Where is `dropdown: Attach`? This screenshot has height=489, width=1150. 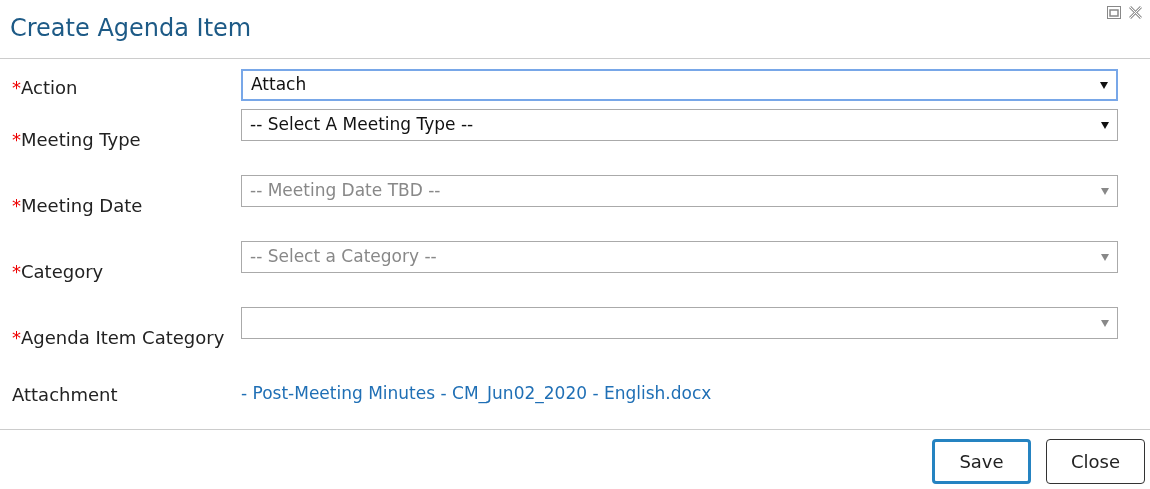 dropdown: Attach is located at coordinates (679, 85).